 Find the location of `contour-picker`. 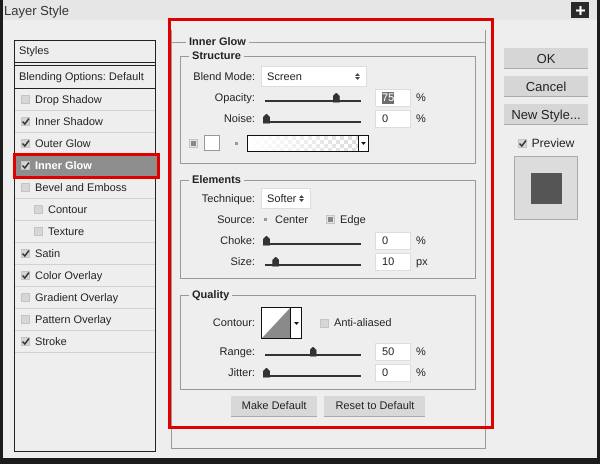

contour-picker is located at coordinates (281, 323).